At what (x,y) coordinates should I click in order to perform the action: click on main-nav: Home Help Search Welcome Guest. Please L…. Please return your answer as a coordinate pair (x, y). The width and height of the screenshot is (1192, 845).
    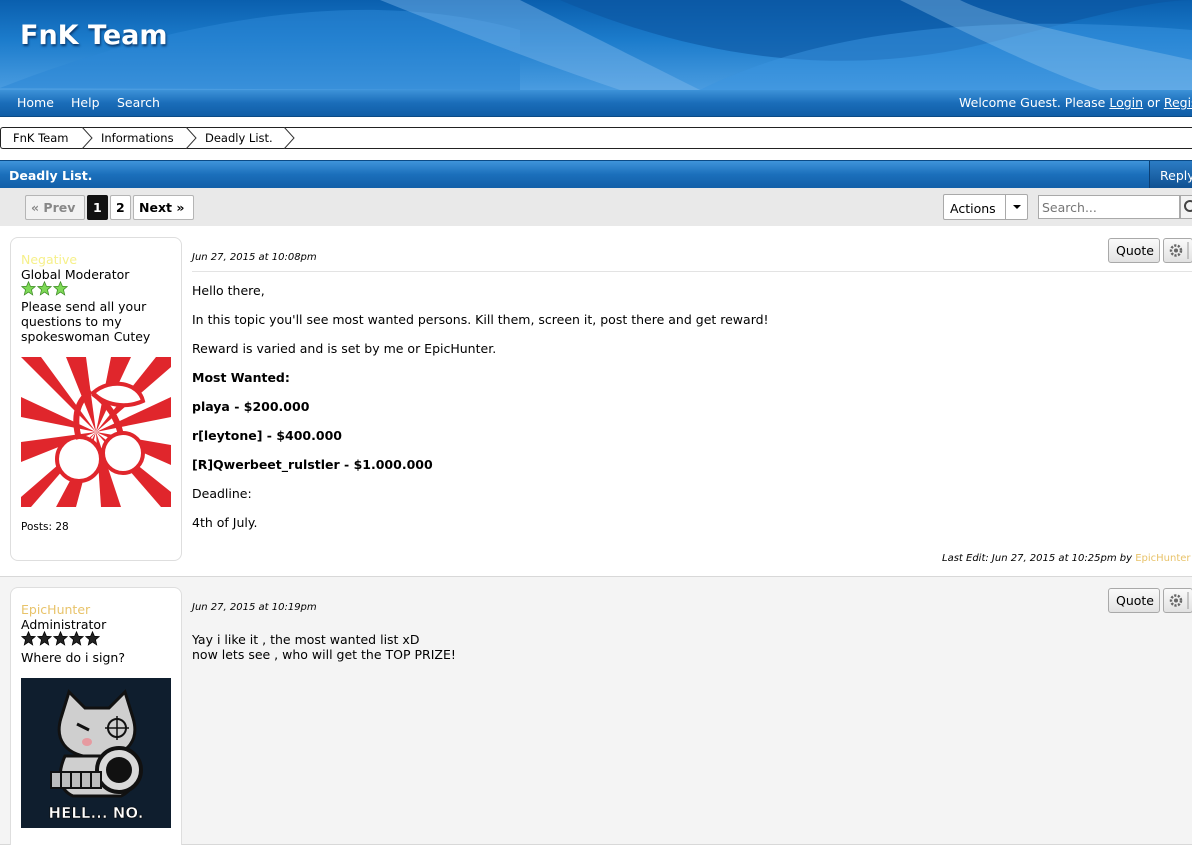
    Looking at the image, I should click on (596, 103).